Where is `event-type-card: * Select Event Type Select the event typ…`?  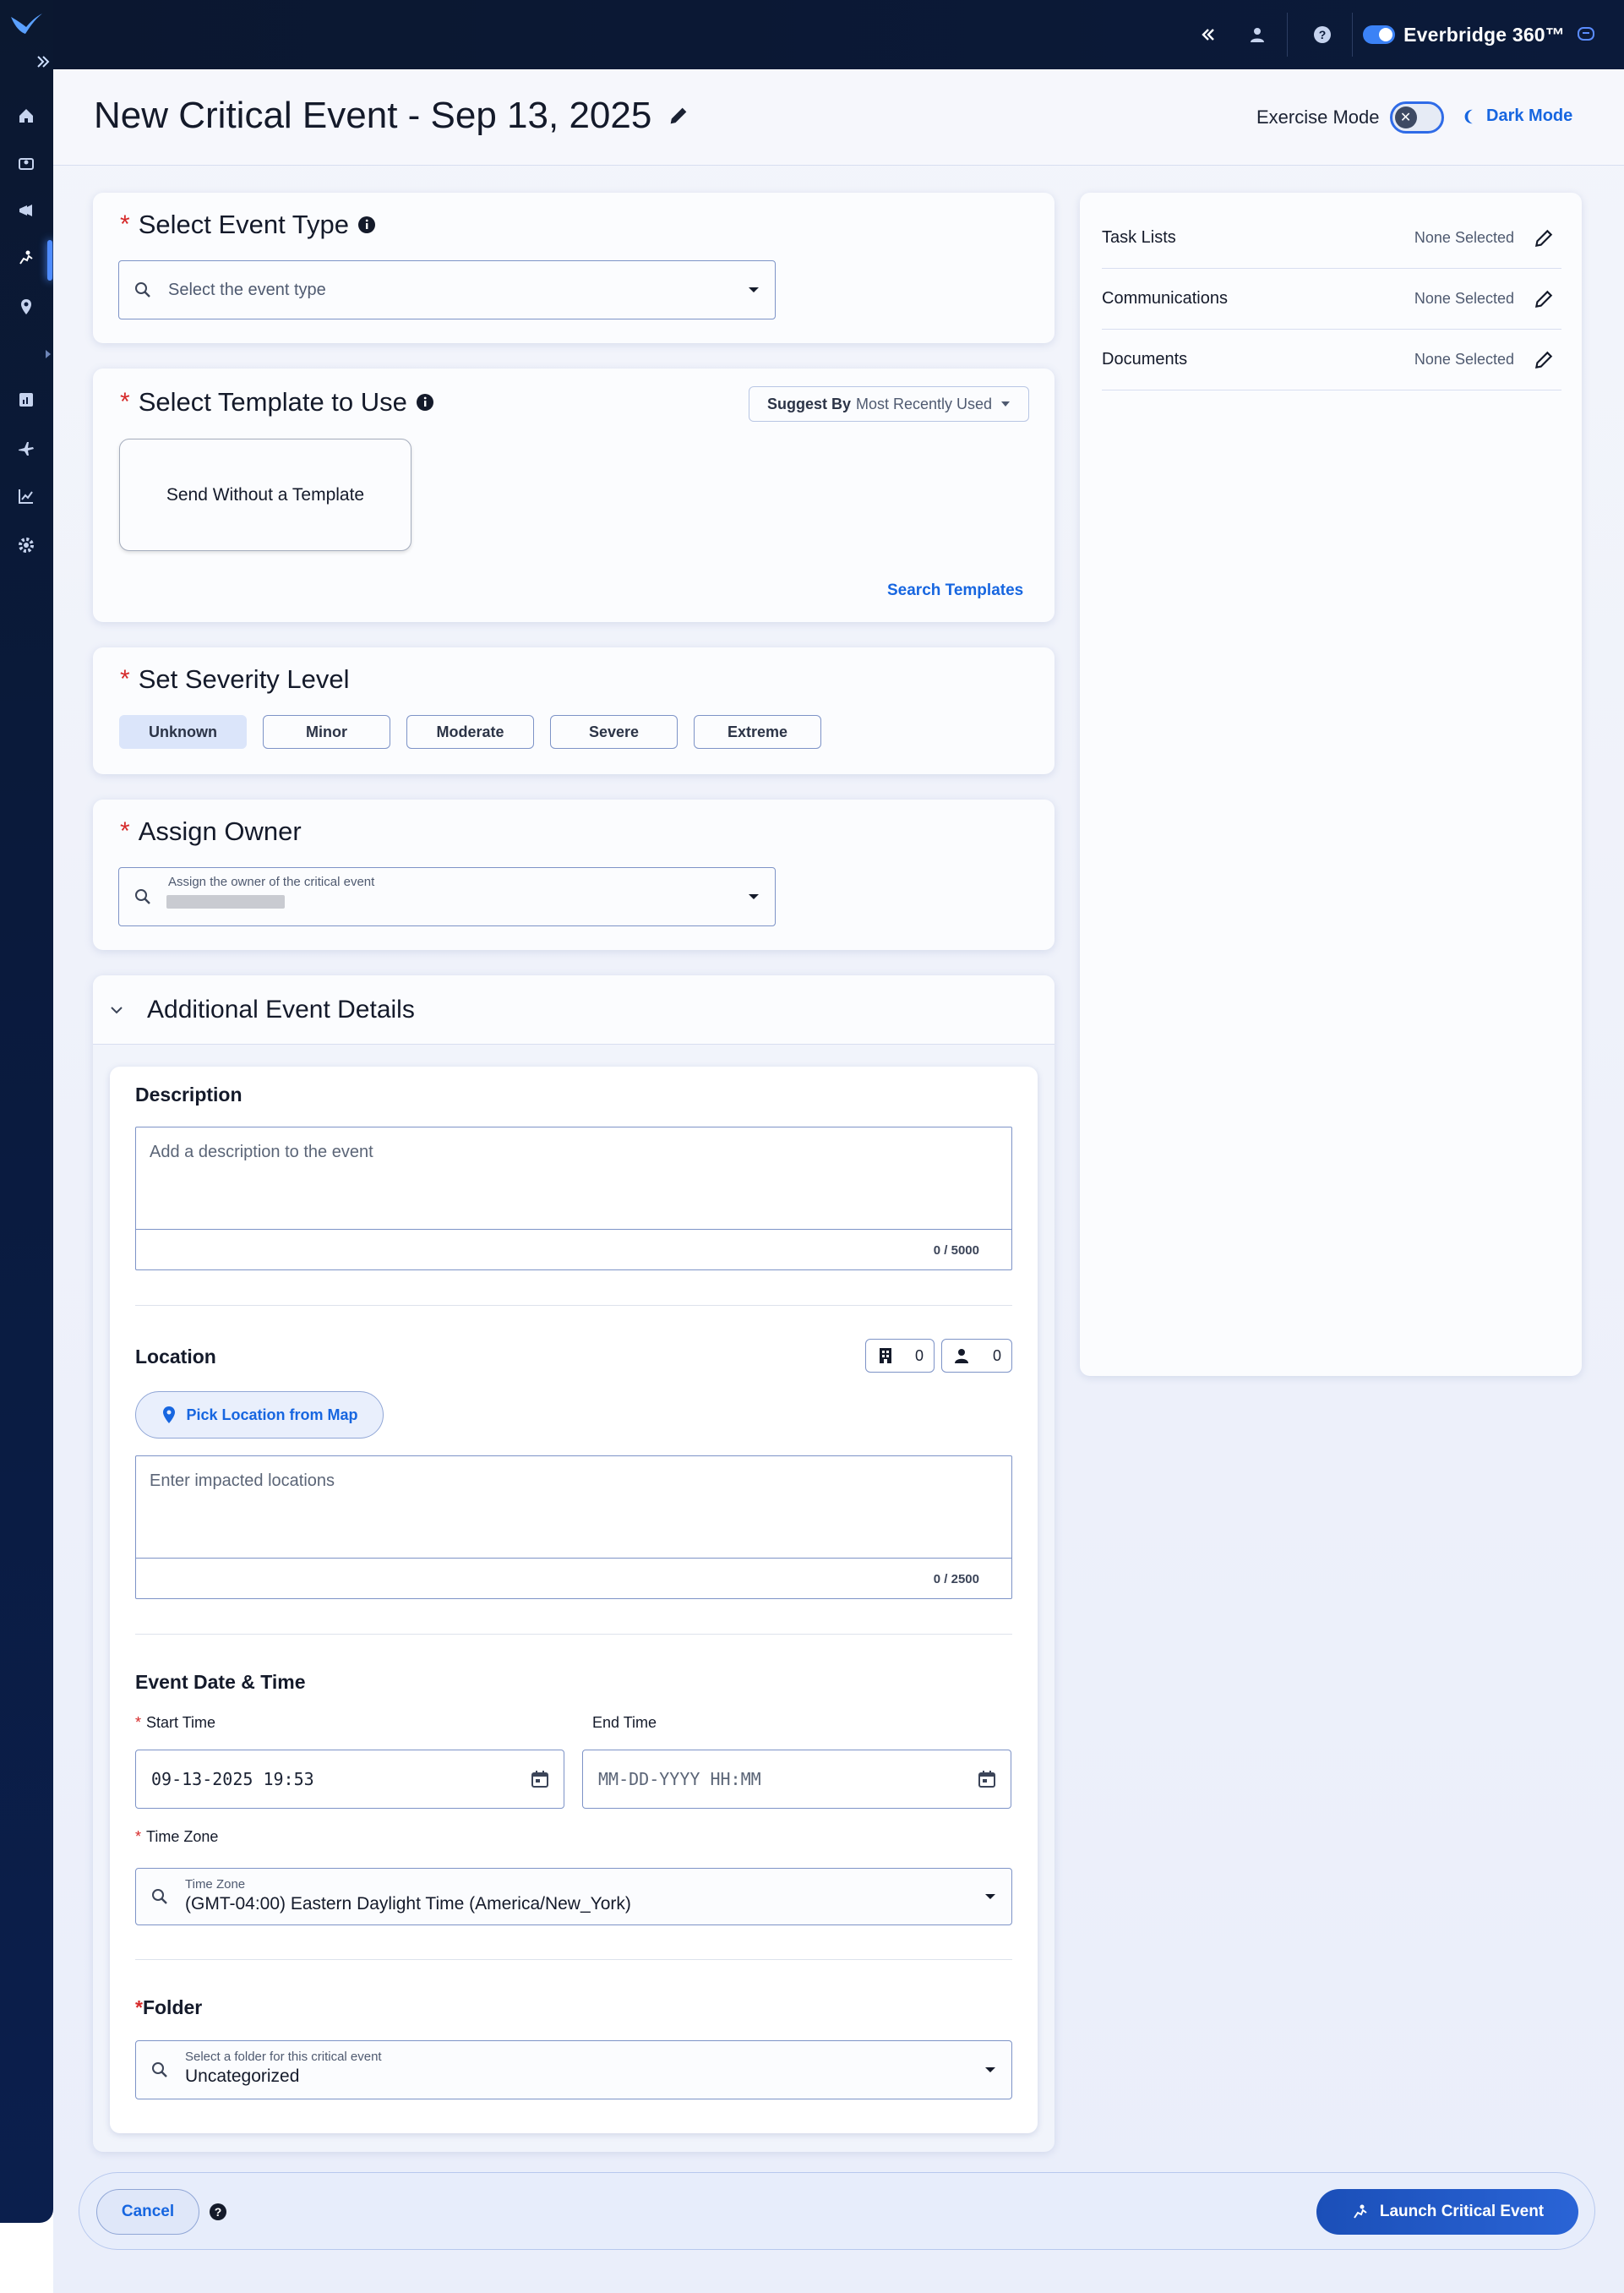 event-type-card: * Select Event Type Select the event typ… is located at coordinates (574, 268).